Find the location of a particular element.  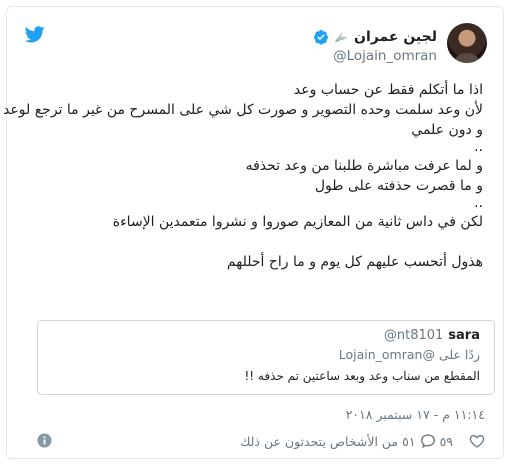

quoted-author-handle: @nt8101 is located at coordinates (413, 335).